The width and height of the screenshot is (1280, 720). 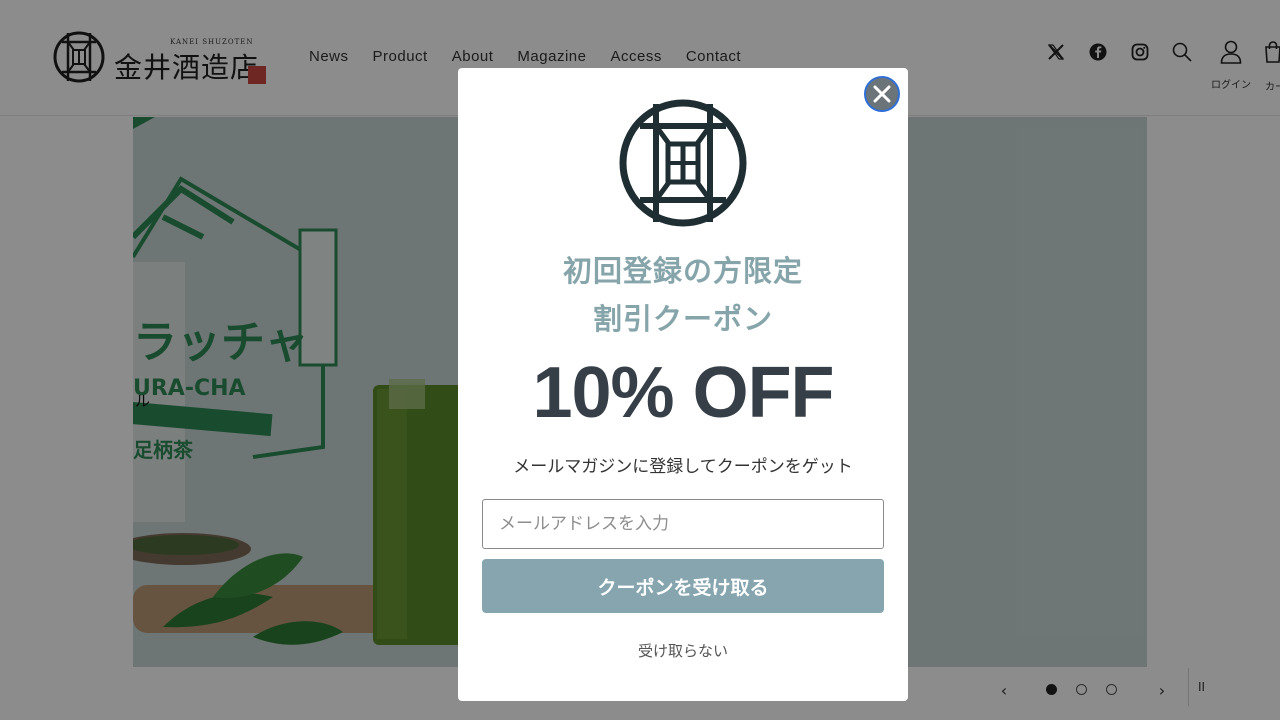 I want to click on decline-link: 受け取らない, so click(x=683, y=650).